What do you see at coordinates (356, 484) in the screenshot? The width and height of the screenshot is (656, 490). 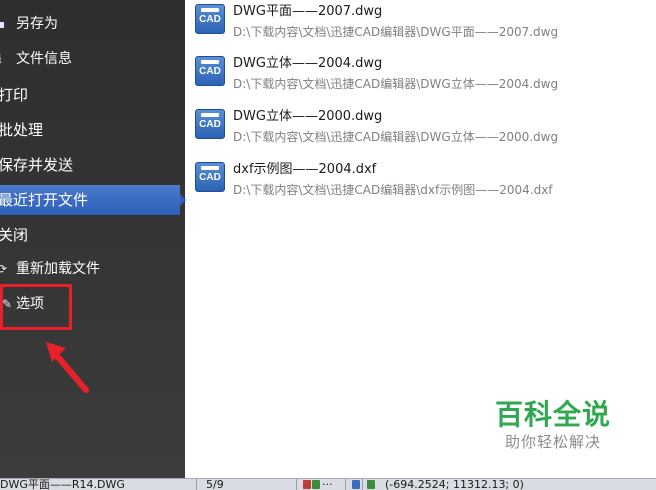 I see `status-layer-icon` at bounding box center [356, 484].